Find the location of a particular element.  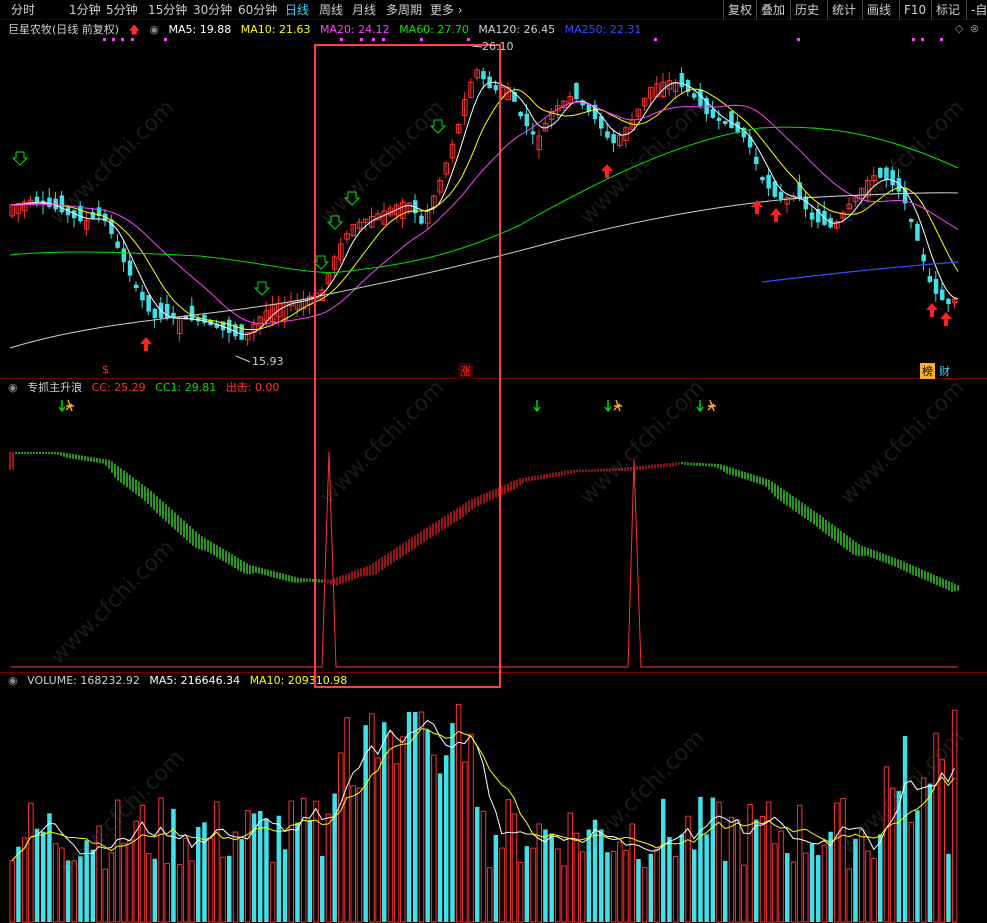

volume-ma5-line is located at coordinates (483, 790).